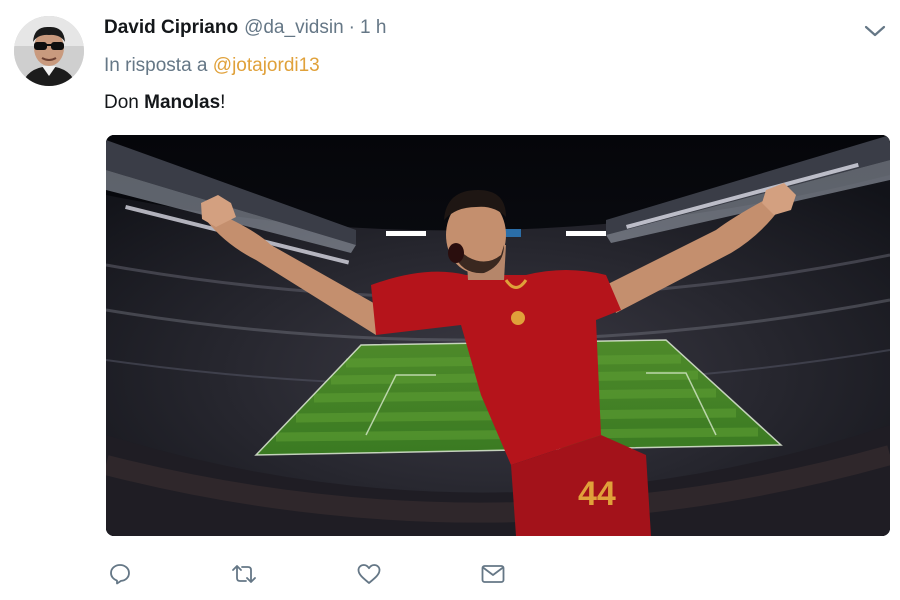  I want to click on envelope-icon, so click(493, 574).